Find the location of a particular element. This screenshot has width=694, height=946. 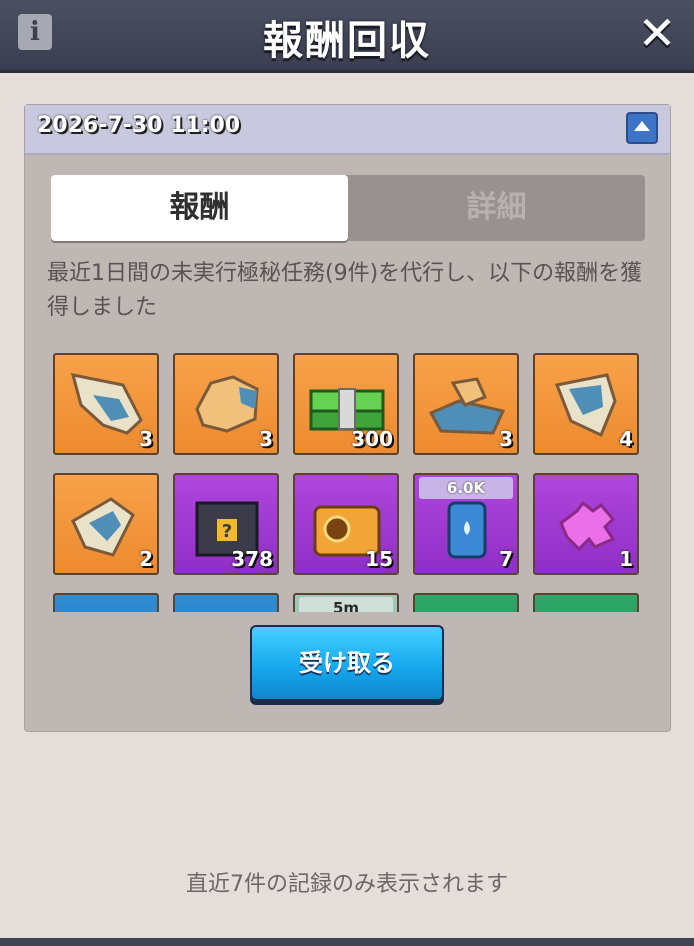

reward-quantity: 7 is located at coordinates (506, 559).